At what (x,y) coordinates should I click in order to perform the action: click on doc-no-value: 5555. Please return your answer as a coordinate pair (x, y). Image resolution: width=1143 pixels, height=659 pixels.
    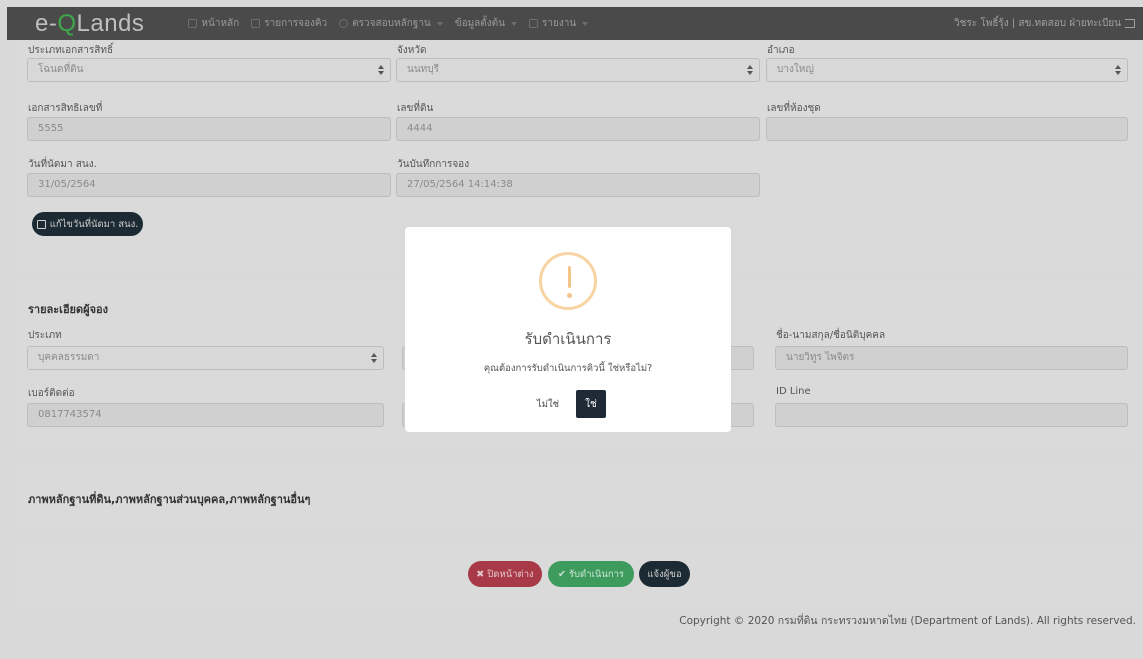
    Looking at the image, I should click on (51, 128).